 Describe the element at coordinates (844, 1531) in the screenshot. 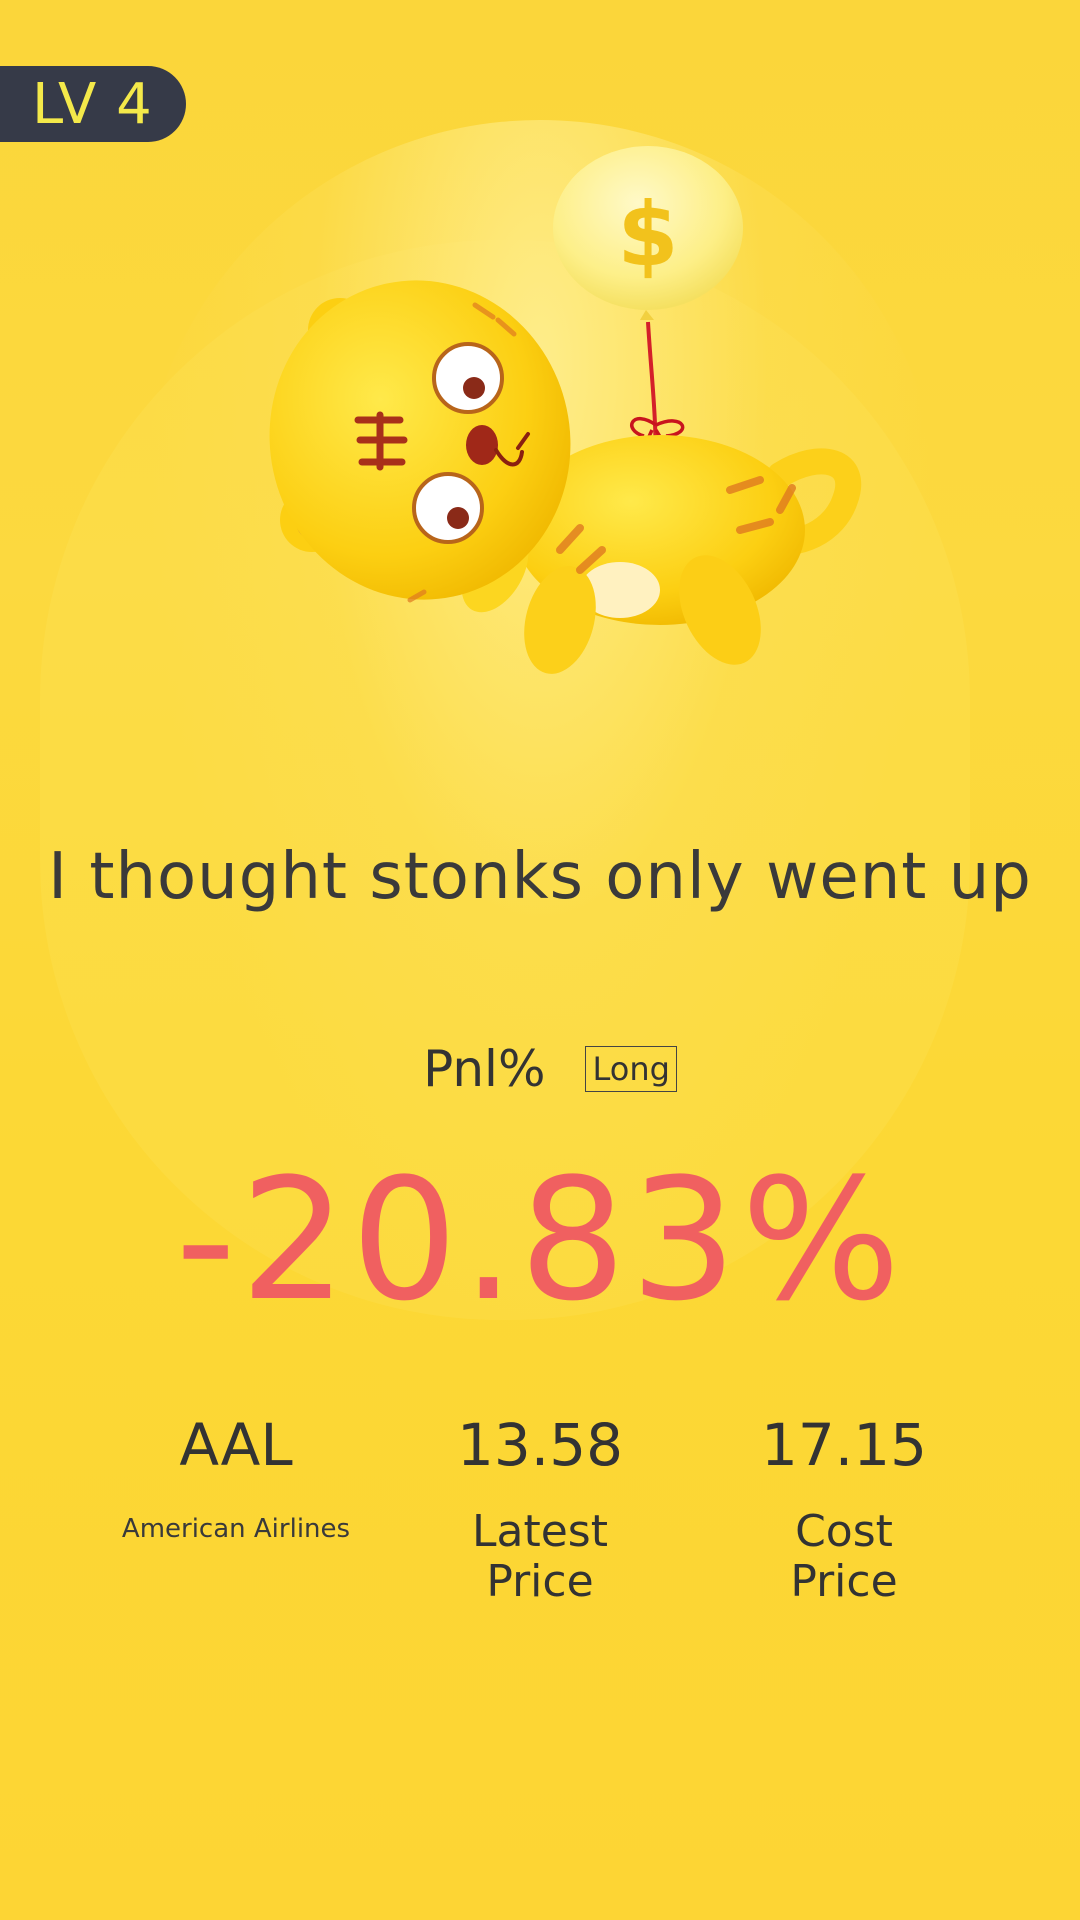

I see `cost-price-label-line1: Cost` at that location.